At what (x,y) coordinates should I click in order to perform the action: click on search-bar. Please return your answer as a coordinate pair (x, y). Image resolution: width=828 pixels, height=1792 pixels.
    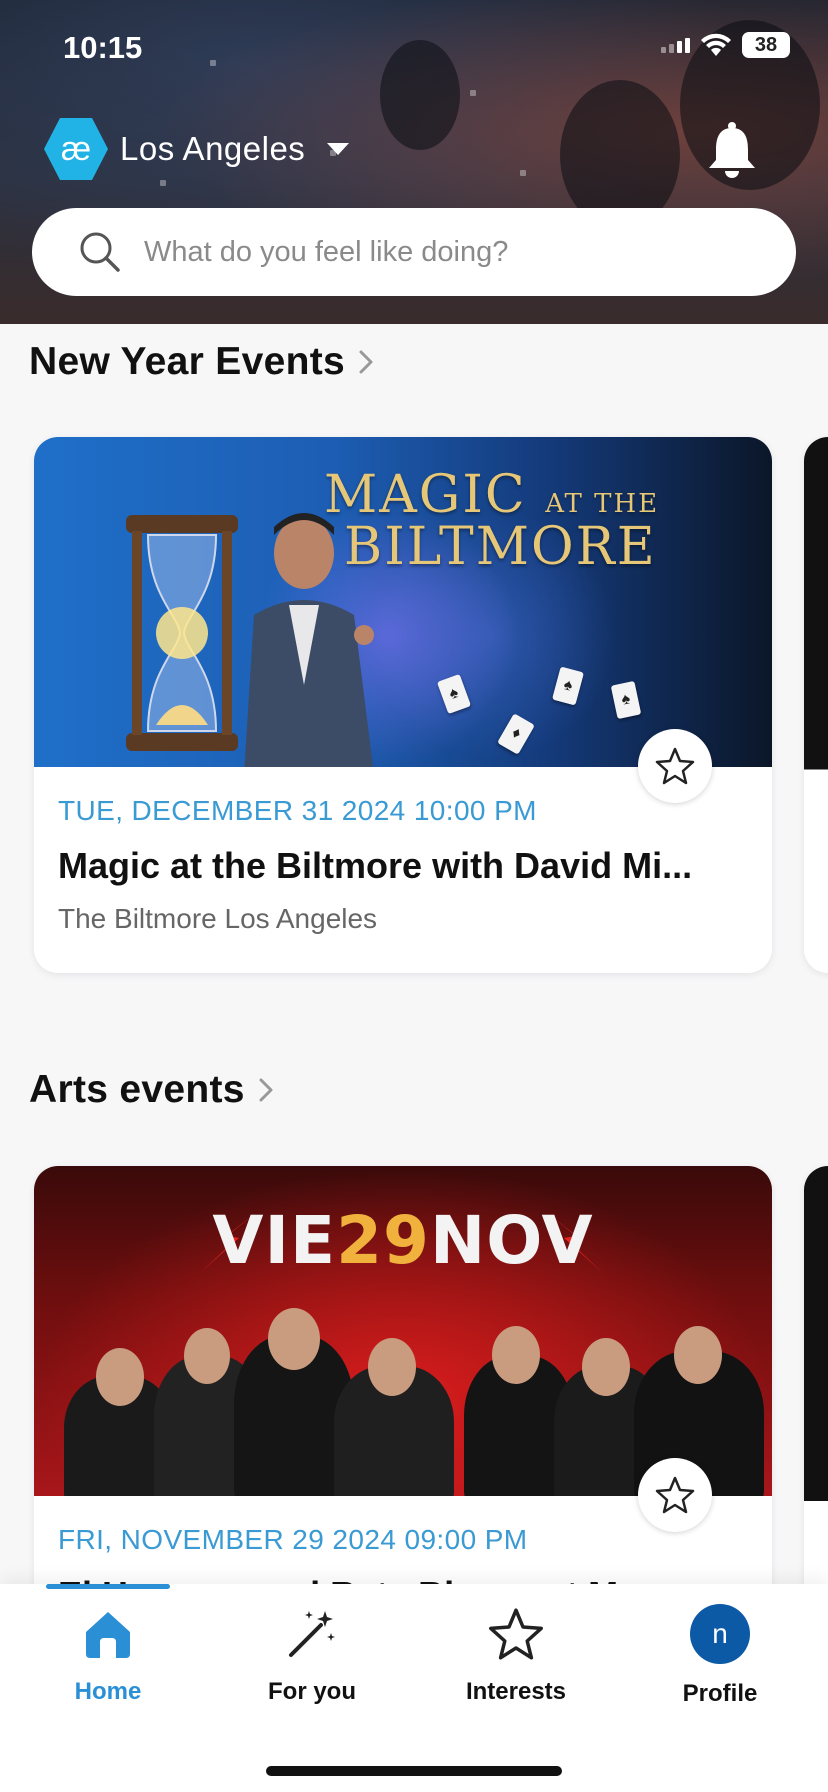
    Looking at the image, I should click on (414, 252).